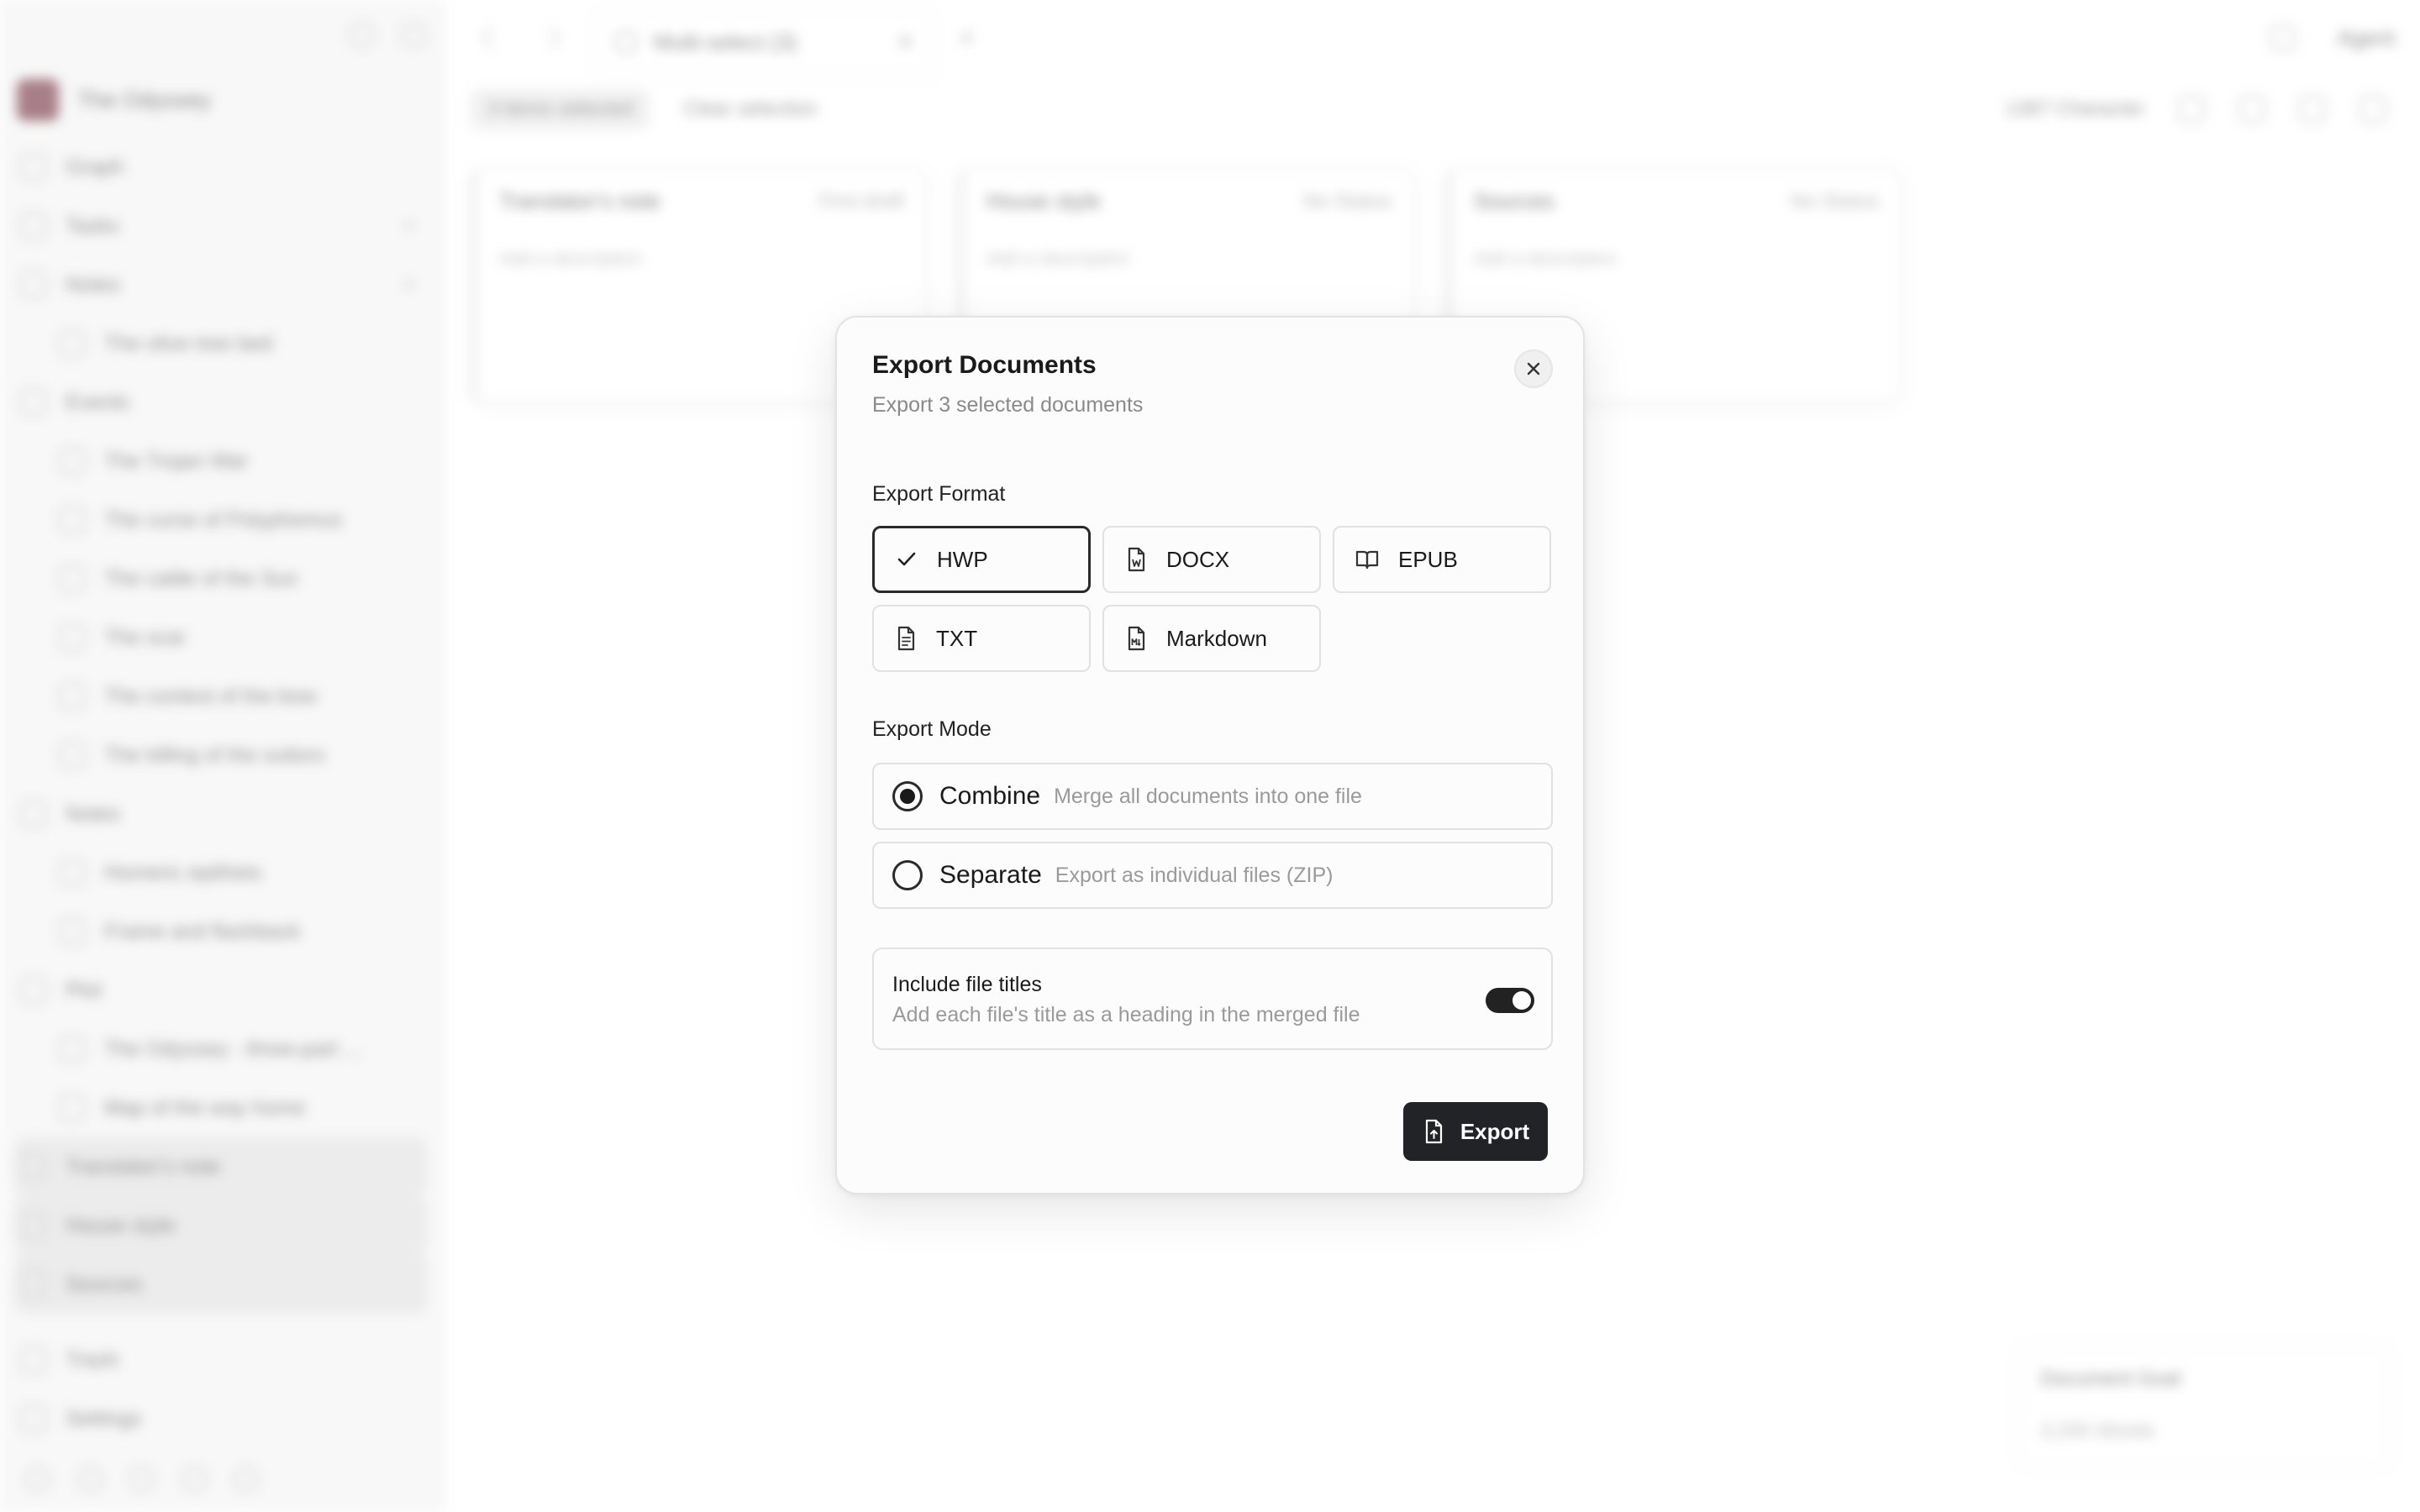 This screenshot has height=1512, width=2420. What do you see at coordinates (906, 559) in the screenshot?
I see `check-icon` at bounding box center [906, 559].